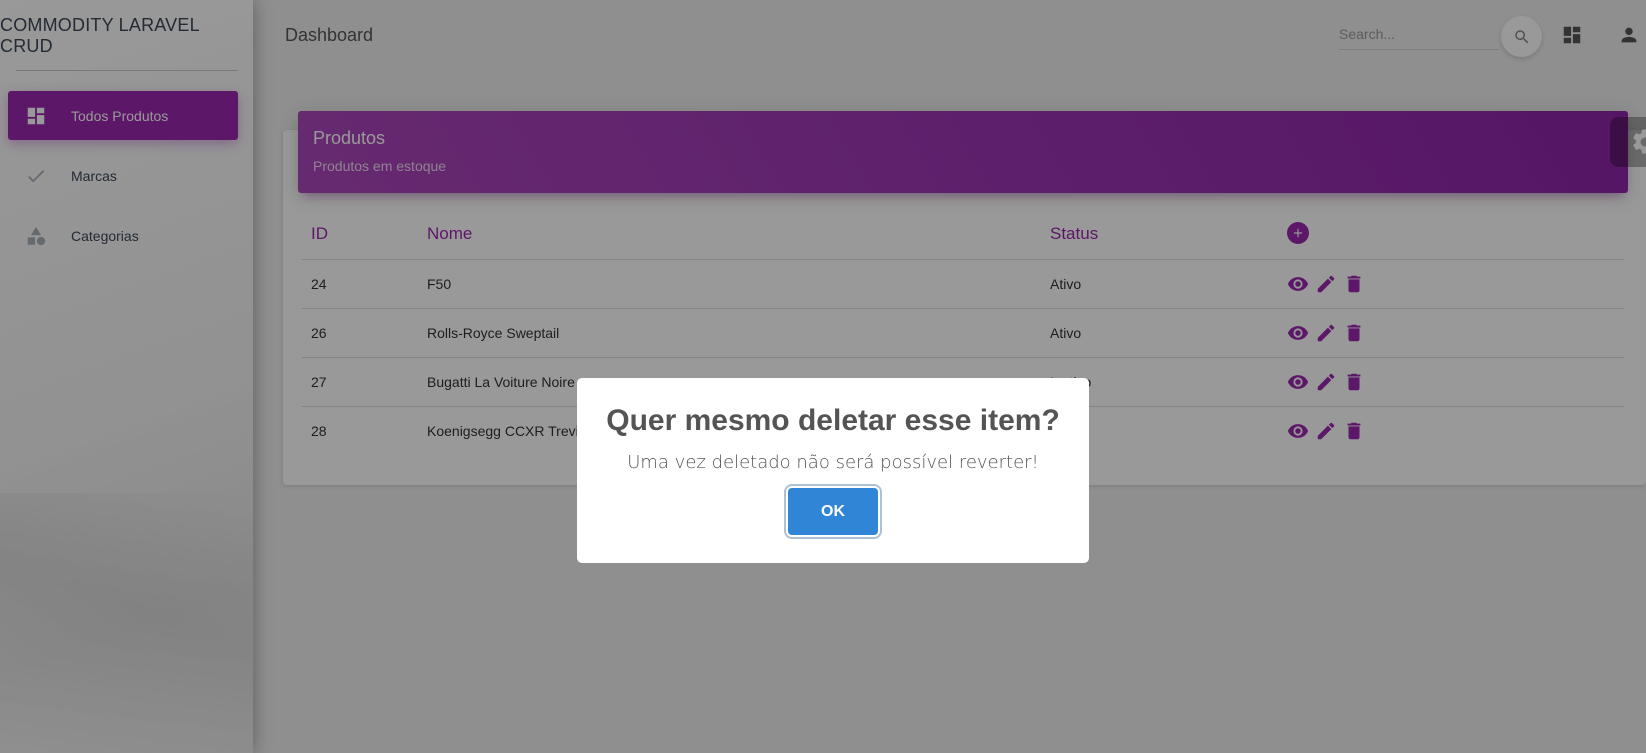 This screenshot has width=1646, height=753. Describe the element at coordinates (833, 420) in the screenshot. I see `dialog-title: Quer mesmo deletar esse item?` at that location.